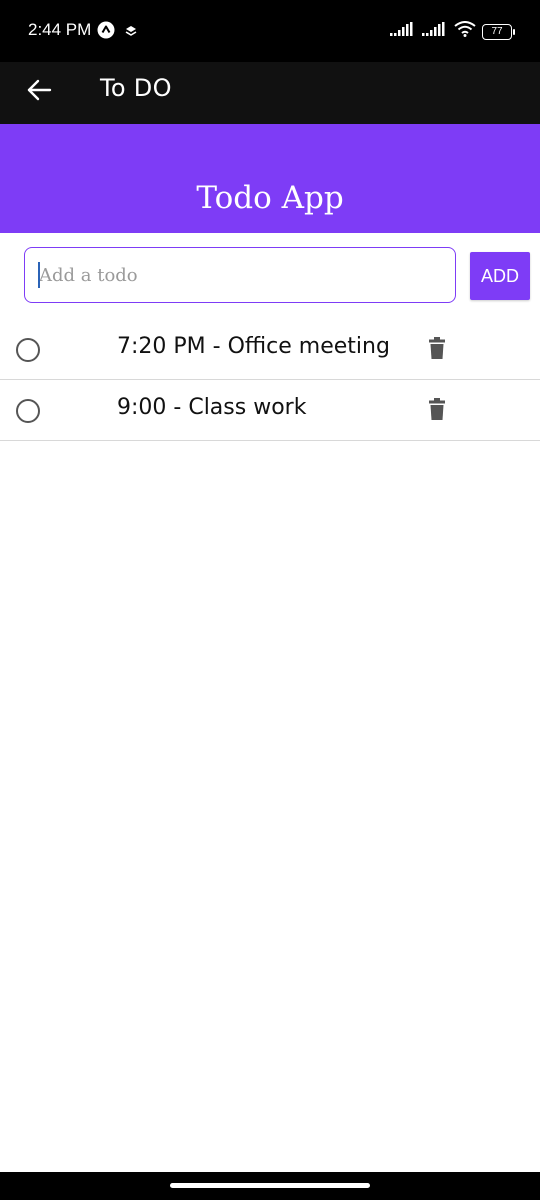 The image size is (540, 1200). Describe the element at coordinates (253, 346) in the screenshot. I see `todo-text: 7:20 PM - Office meeting` at that location.